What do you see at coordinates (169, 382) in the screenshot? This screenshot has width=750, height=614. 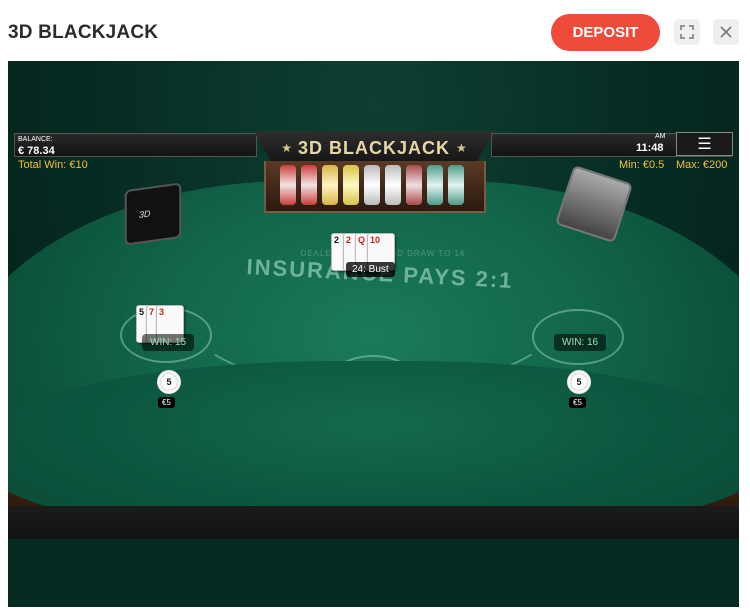 I see `bet-chip-left: 5` at bounding box center [169, 382].